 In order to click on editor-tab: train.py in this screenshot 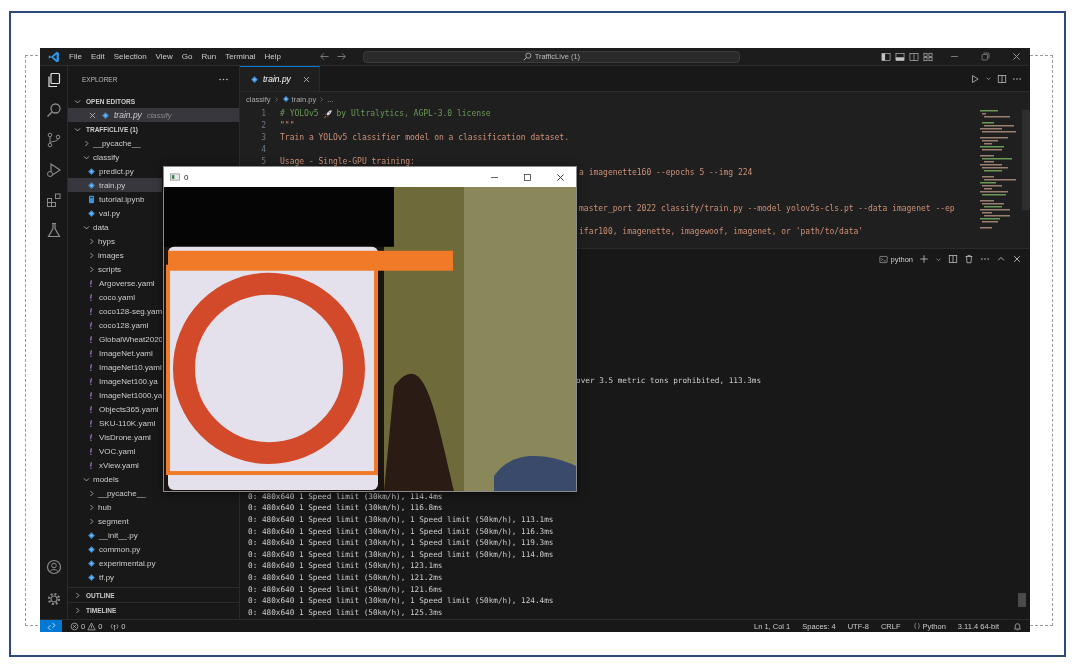, I will do `click(280, 78)`.